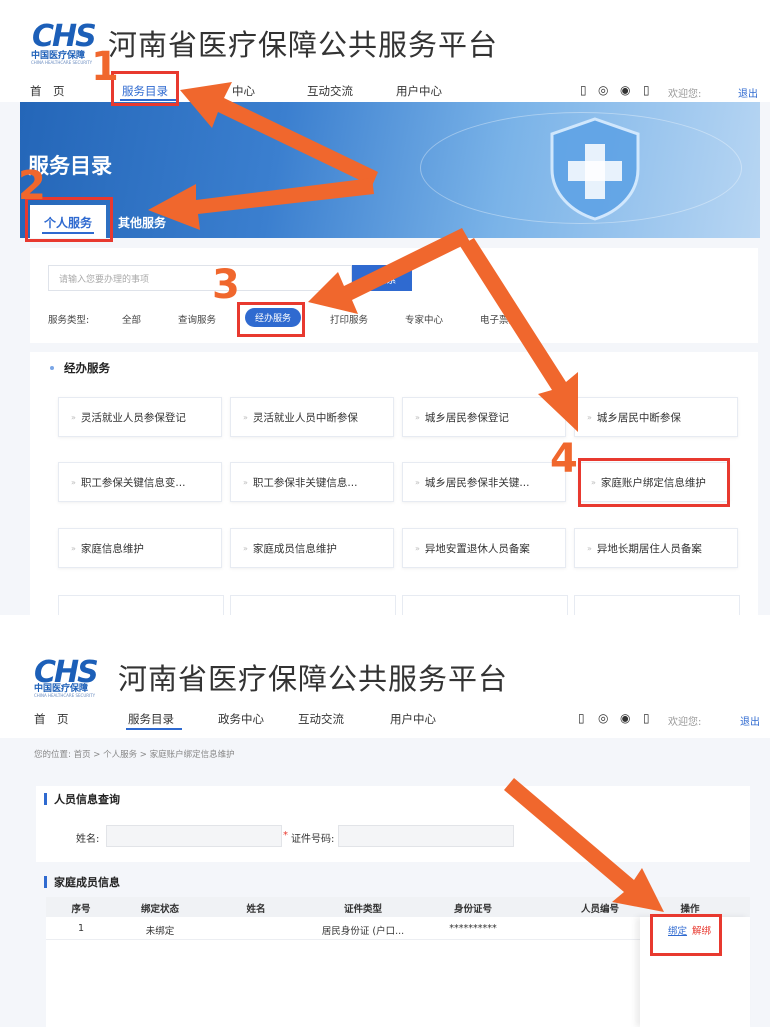  Describe the element at coordinates (385, 627) in the screenshot. I see `screenshot-gap` at that location.